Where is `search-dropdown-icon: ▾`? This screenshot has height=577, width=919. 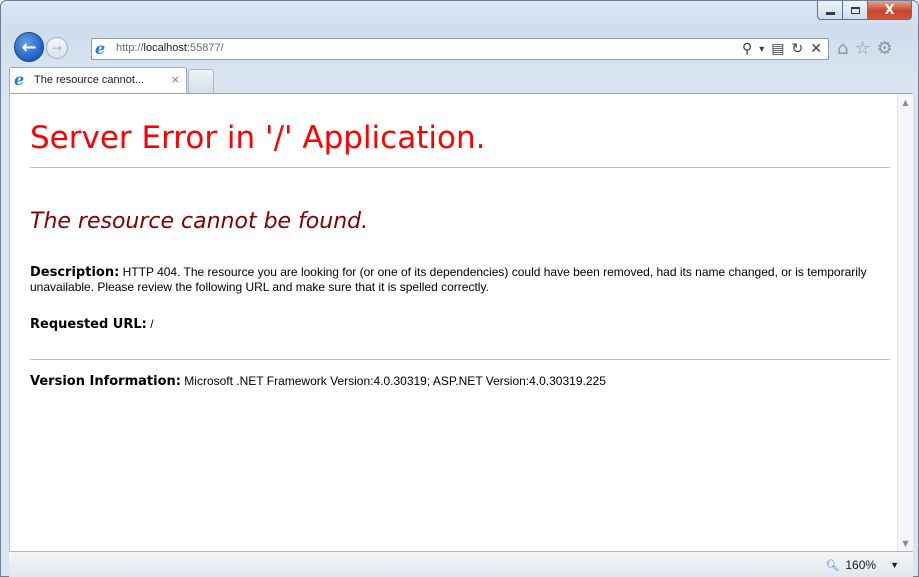 search-dropdown-icon: ▾ is located at coordinates (761, 49).